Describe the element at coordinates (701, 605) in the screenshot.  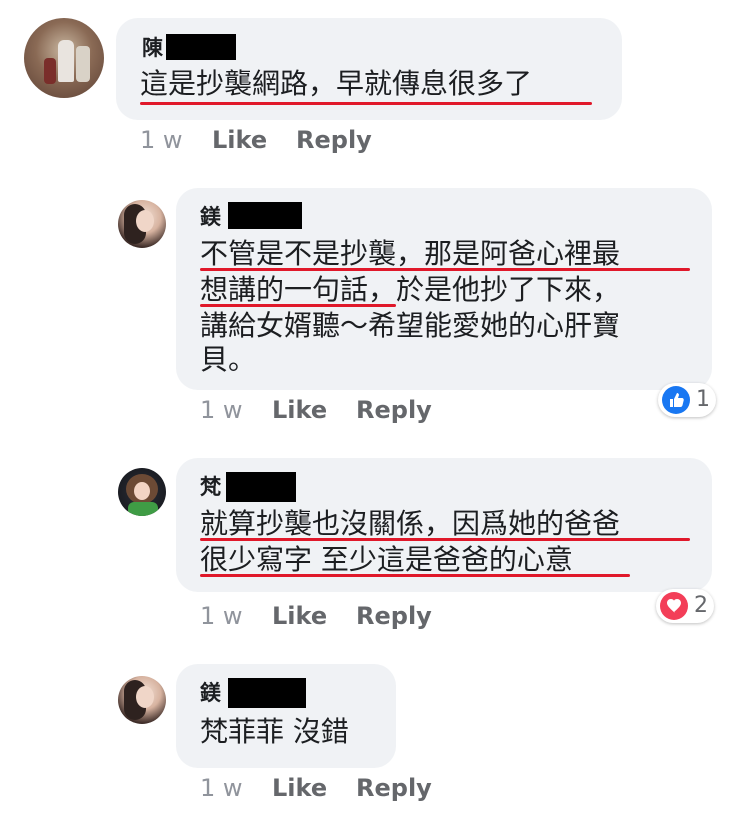
I see `reaction-count: 2` at that location.